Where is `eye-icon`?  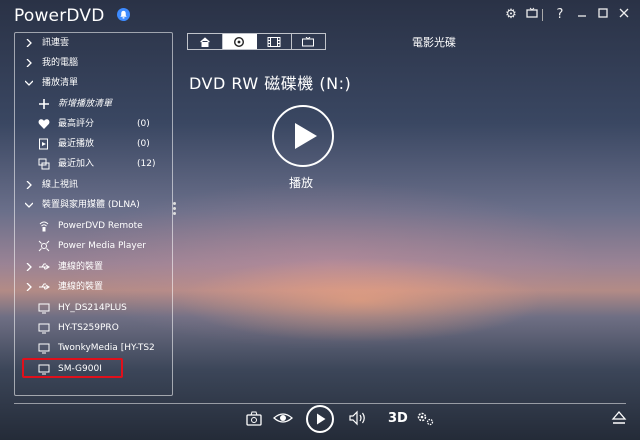 eye-icon is located at coordinates (283, 419).